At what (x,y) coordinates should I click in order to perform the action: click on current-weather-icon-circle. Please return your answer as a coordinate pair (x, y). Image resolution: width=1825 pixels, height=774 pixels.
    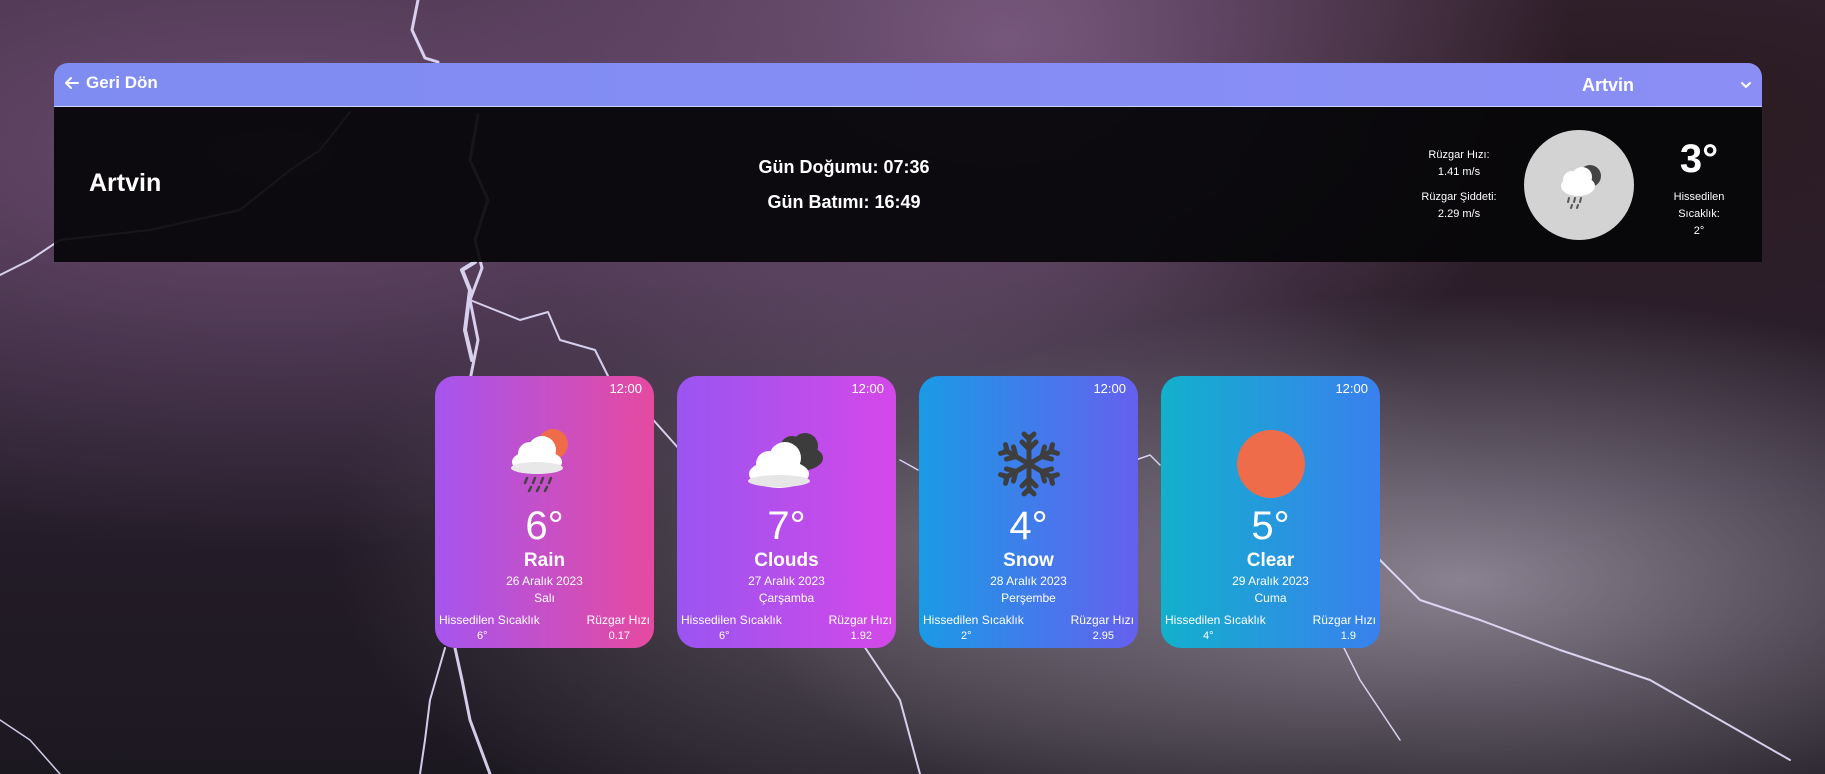
    Looking at the image, I should click on (1579, 185).